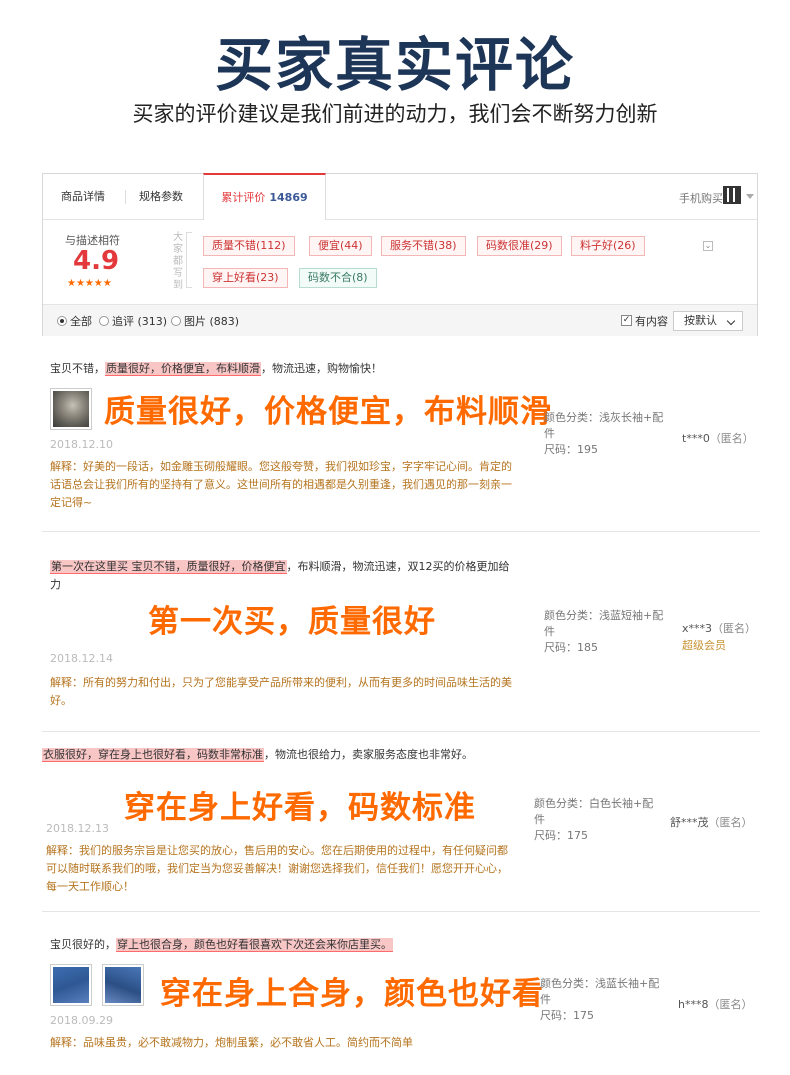 The image size is (790, 1075). I want to click on sort-dropdown: 按默认, so click(708, 321).